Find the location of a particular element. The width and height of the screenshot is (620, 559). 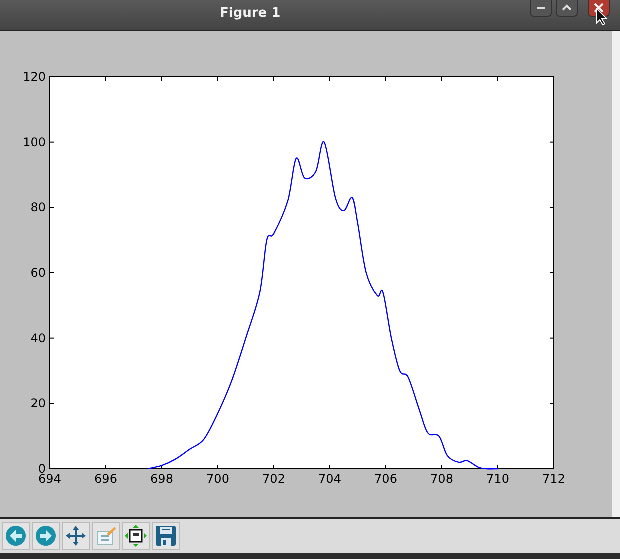

x-tick-label: 710 is located at coordinates (498, 479).